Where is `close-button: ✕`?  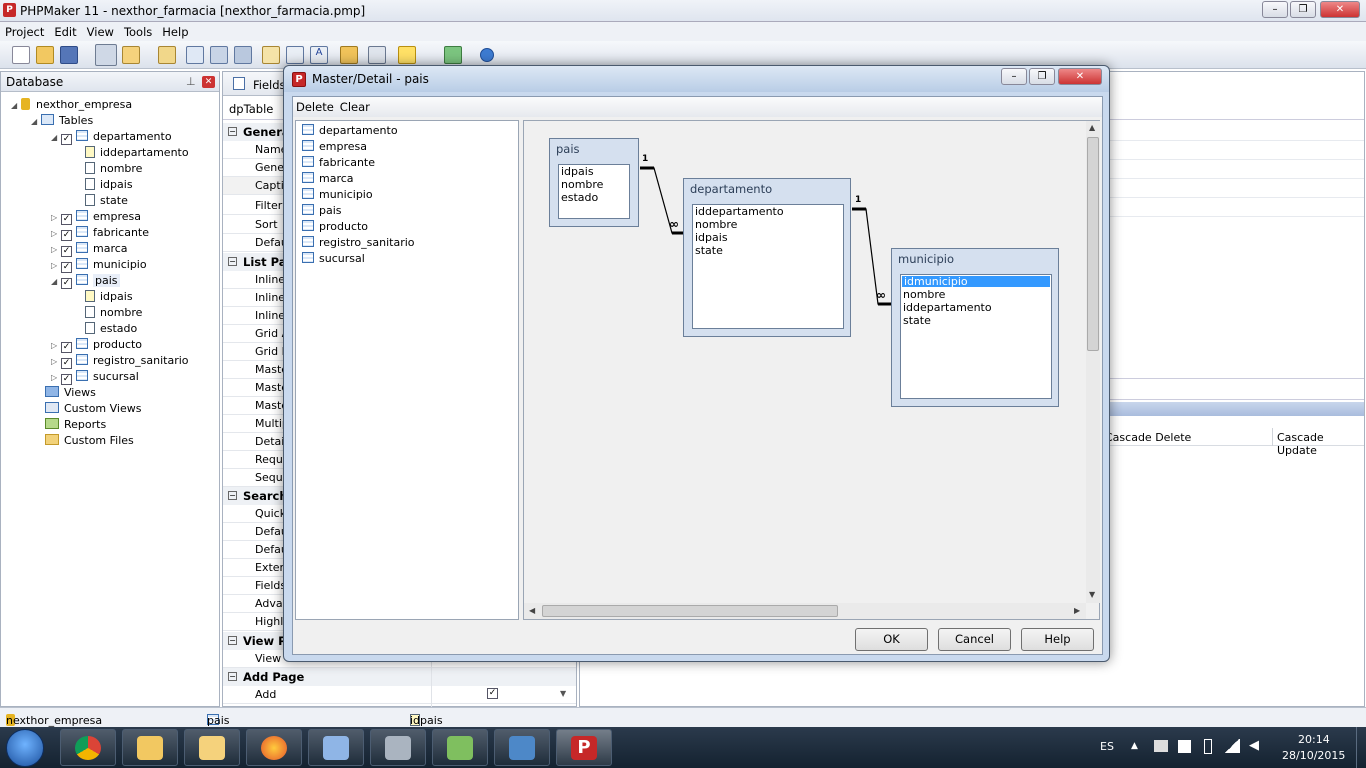 close-button: ✕ is located at coordinates (1340, 9).